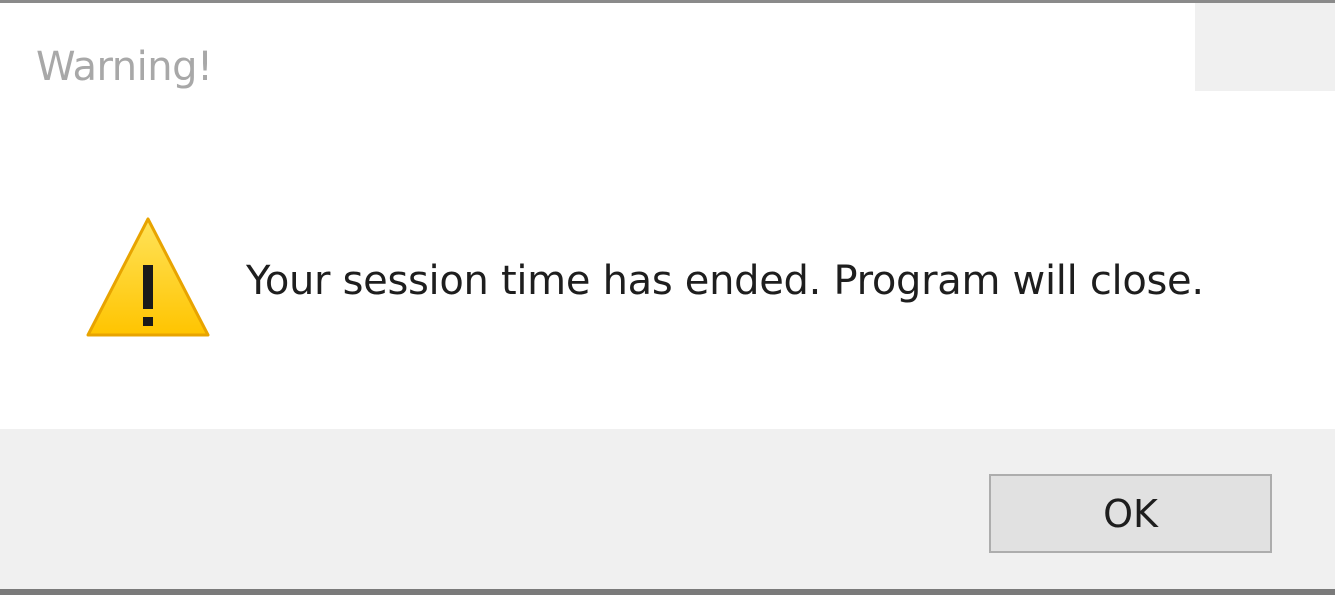 The image size is (1335, 595). I want to click on warning-triangle-icon, so click(148, 277).